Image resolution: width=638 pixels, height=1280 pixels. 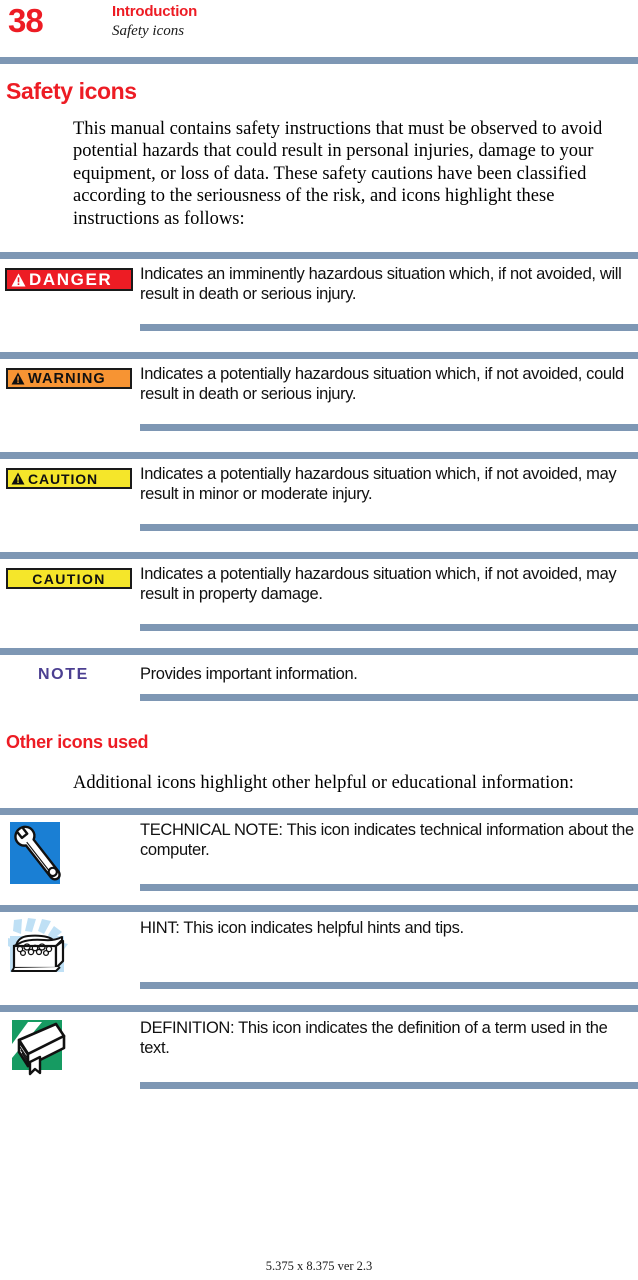 I want to click on header-chapter-title: Introduction, so click(x=155, y=11).